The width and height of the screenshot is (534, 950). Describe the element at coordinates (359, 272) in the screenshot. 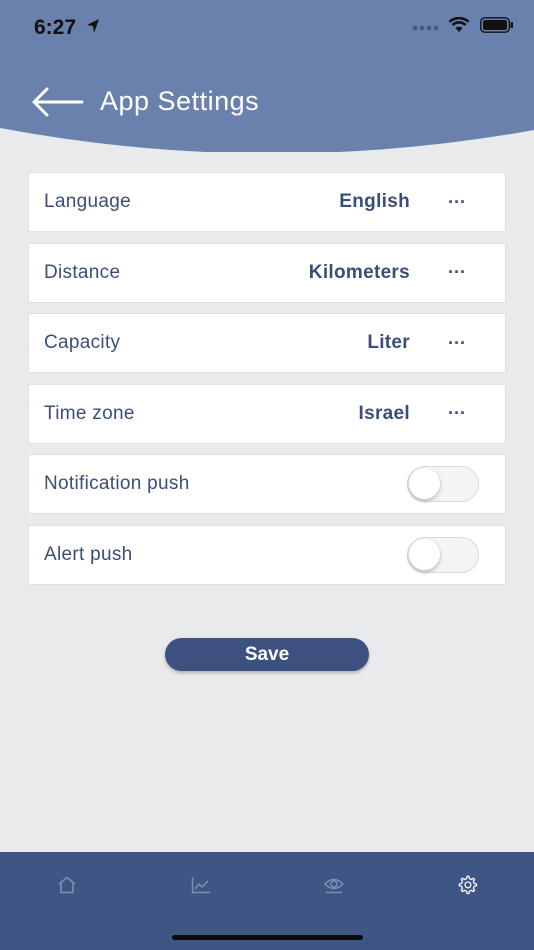

I see `setting-value: Kilometers` at that location.